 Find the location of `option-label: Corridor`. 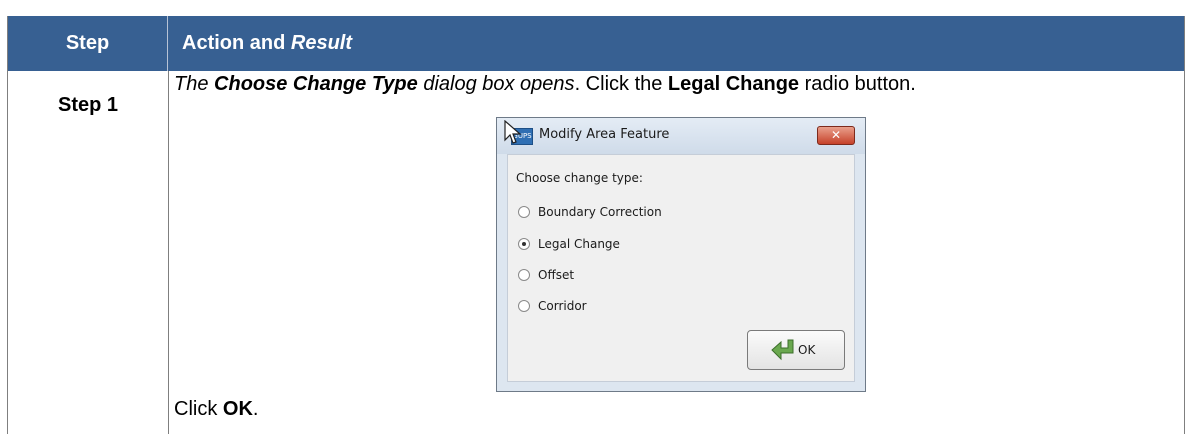

option-label: Corridor is located at coordinates (562, 306).